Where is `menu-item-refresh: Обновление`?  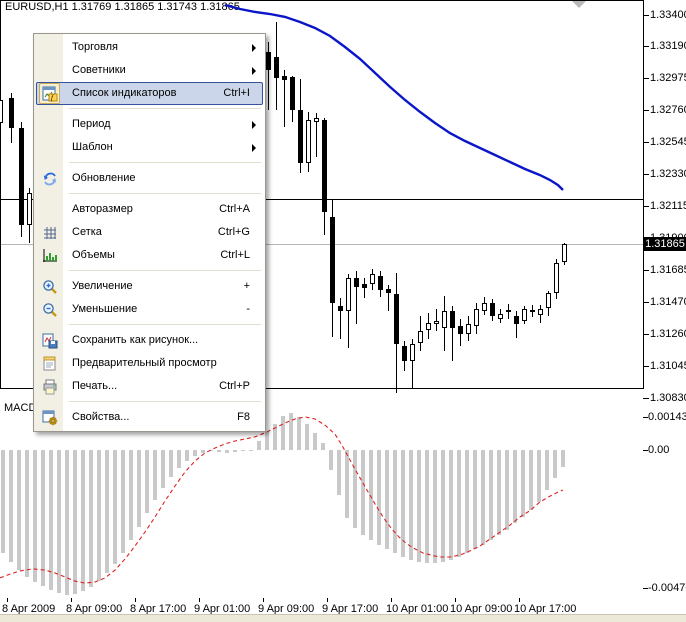
menu-item-refresh: Обновление is located at coordinates (149, 178).